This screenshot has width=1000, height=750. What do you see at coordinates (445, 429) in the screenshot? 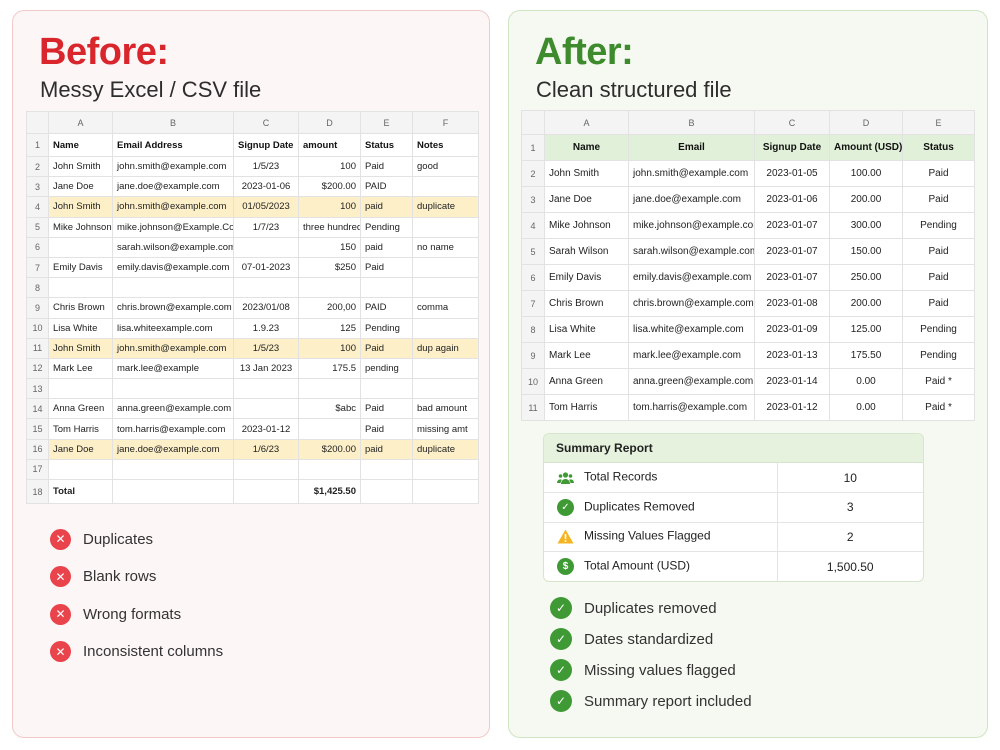
I see `table-cell: missing amt` at bounding box center [445, 429].